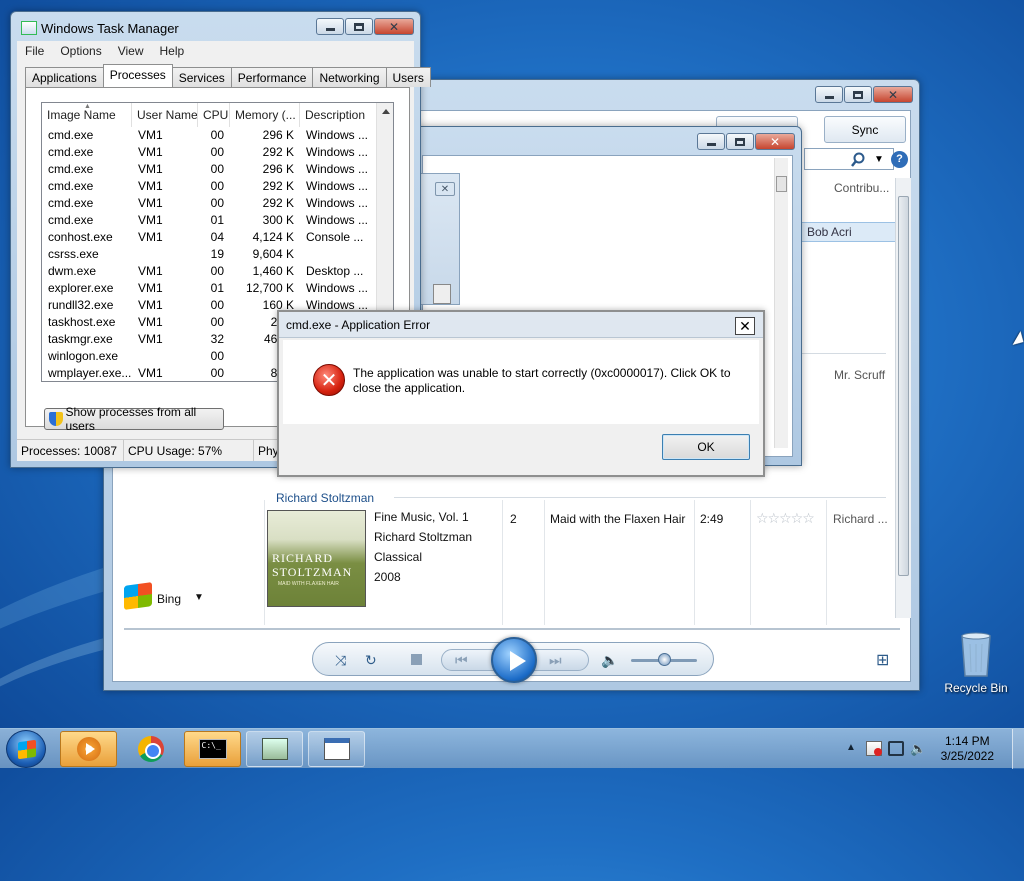 This screenshot has height=881, width=1024. What do you see at coordinates (325, 498) in the screenshot?
I see `artist-group-header: Richard Stoltzman` at bounding box center [325, 498].